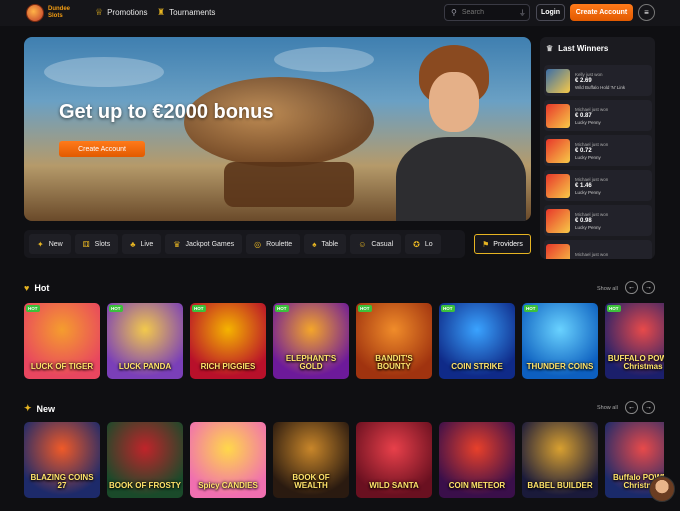 The image size is (680, 511). I want to click on banner-create-account-button: Create Account, so click(102, 149).